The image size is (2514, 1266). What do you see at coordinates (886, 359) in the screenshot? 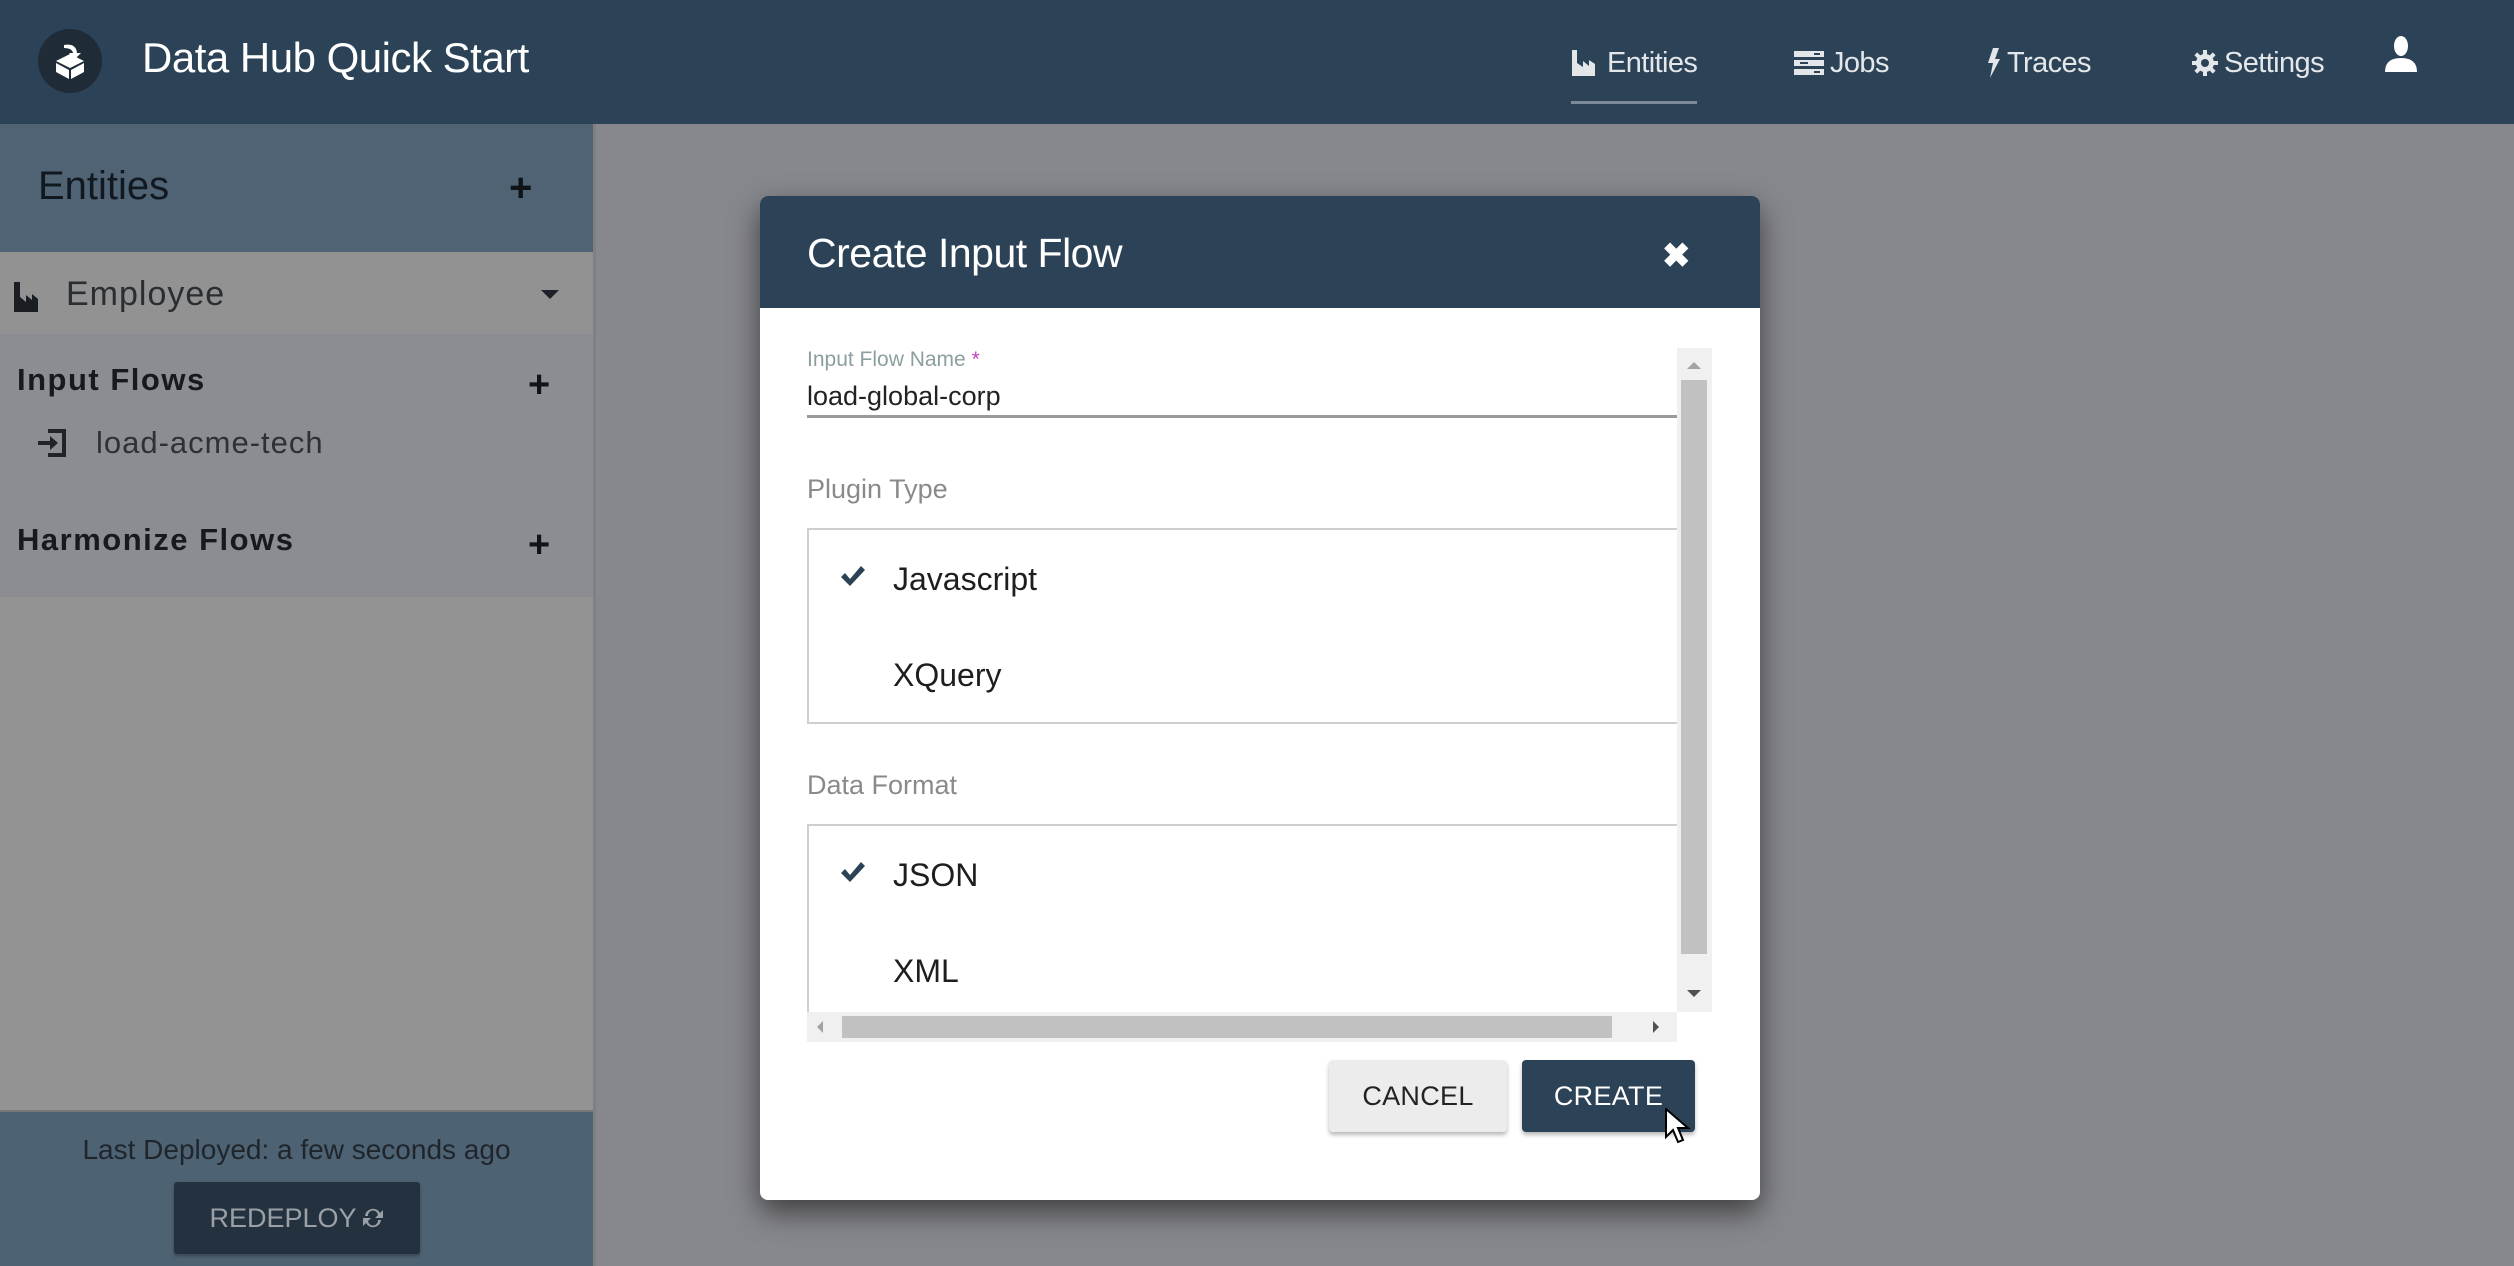
I see `field-label-text: Input Flow Name` at bounding box center [886, 359].